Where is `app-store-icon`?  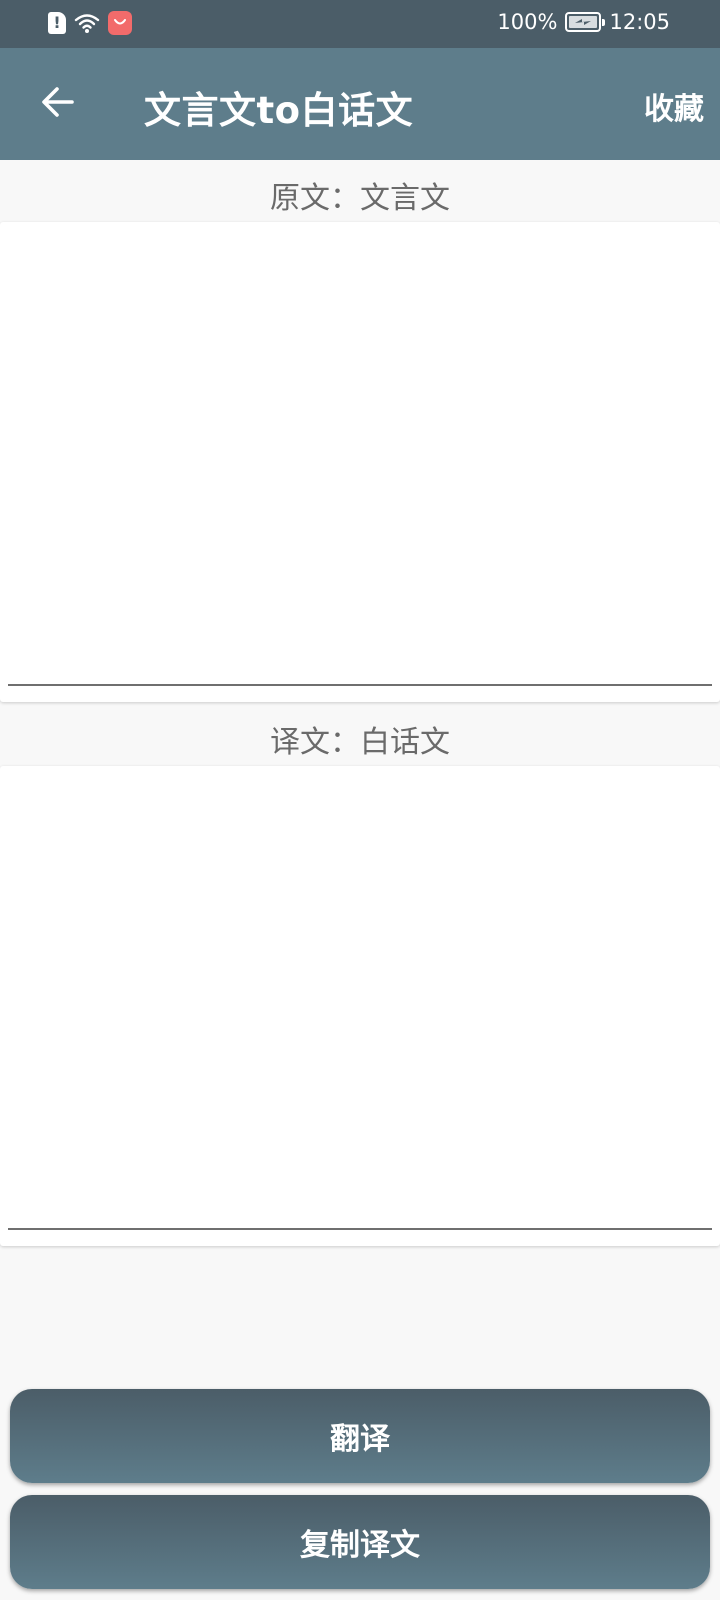 app-store-icon is located at coordinates (120, 23).